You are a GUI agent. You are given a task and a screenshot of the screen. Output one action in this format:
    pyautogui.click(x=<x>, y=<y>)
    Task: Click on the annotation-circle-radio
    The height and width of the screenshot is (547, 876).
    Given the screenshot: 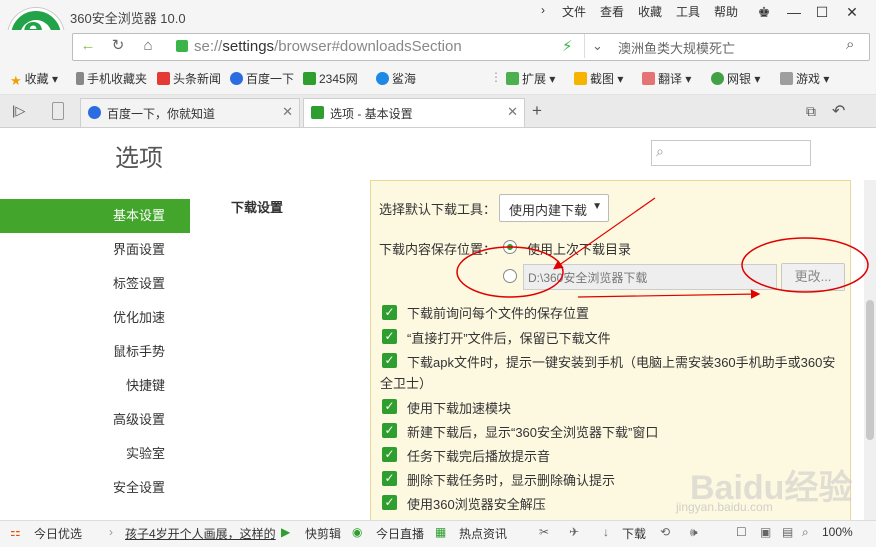 What is the action you would take?
    pyautogui.click(x=510, y=272)
    